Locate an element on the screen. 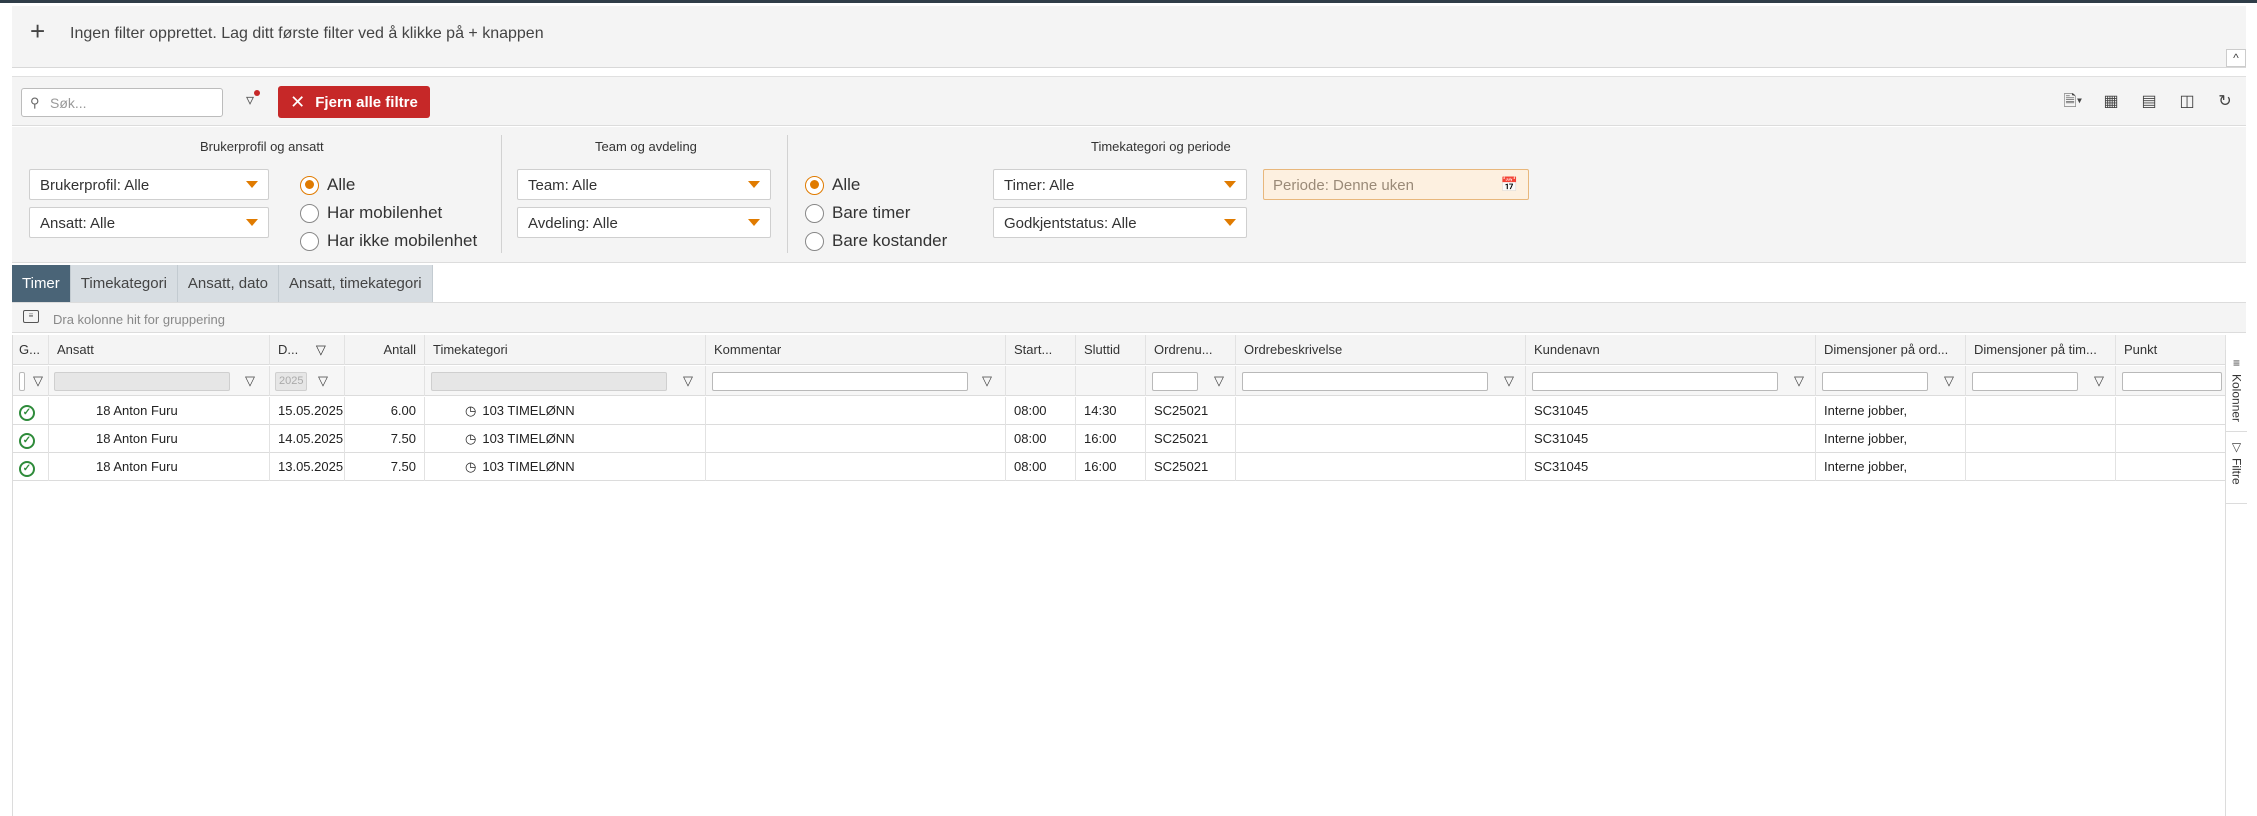 This screenshot has height=816, width=2257. side-panel: ≡ Kolonner ▽ Filtre is located at coordinates (2236, 583).